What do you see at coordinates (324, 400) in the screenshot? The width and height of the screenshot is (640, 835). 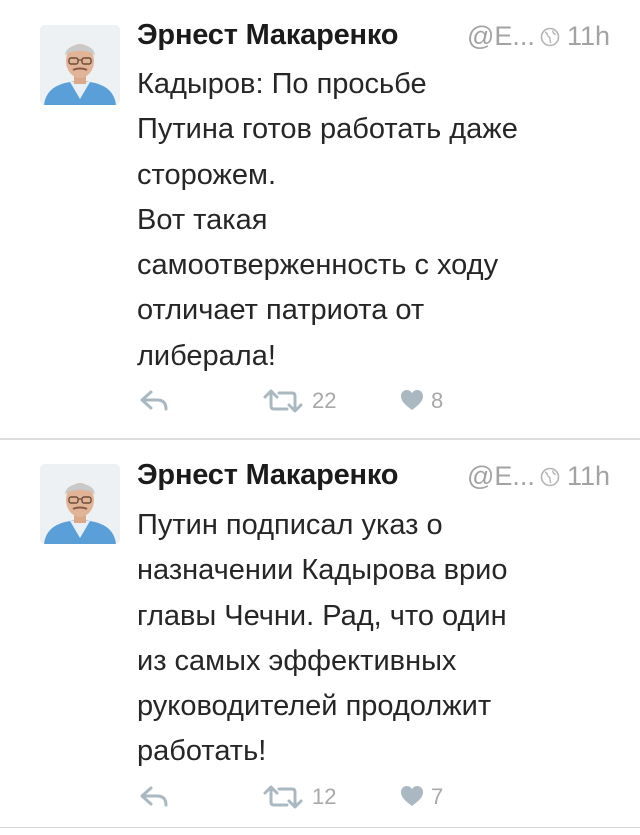 I see `retweet-count: 22` at bounding box center [324, 400].